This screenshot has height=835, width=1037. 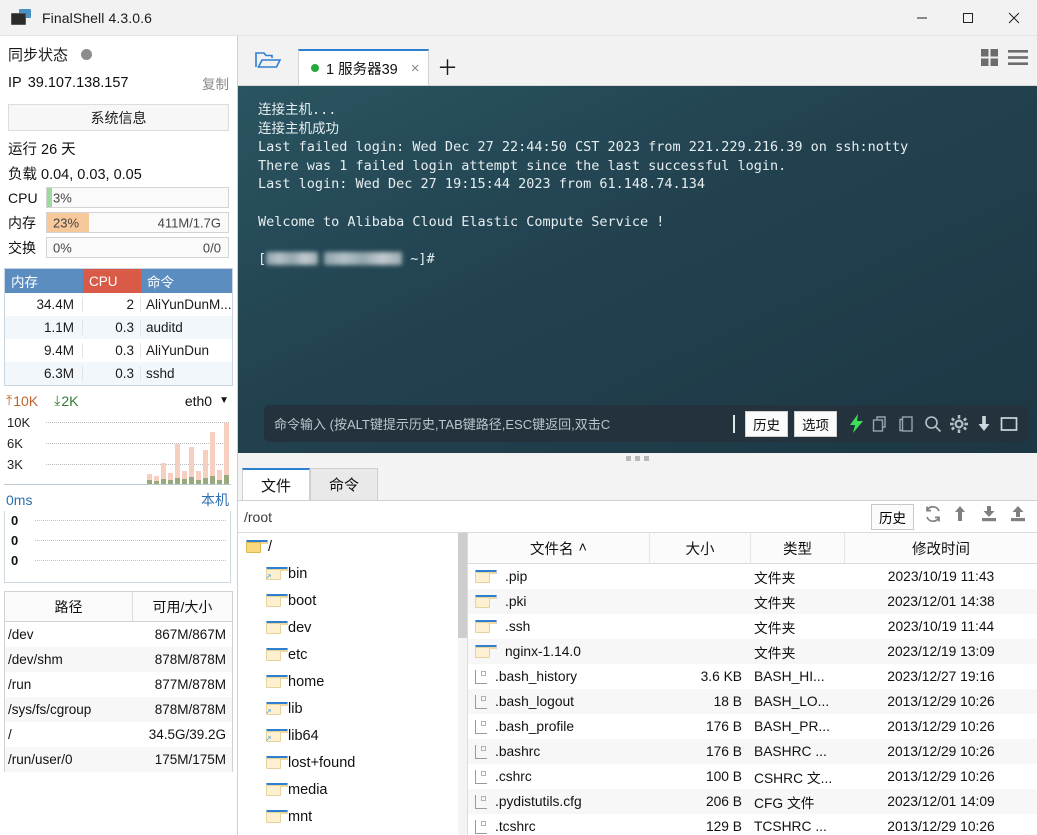 I want to click on disk-path: /run/user/0, so click(x=40, y=759).